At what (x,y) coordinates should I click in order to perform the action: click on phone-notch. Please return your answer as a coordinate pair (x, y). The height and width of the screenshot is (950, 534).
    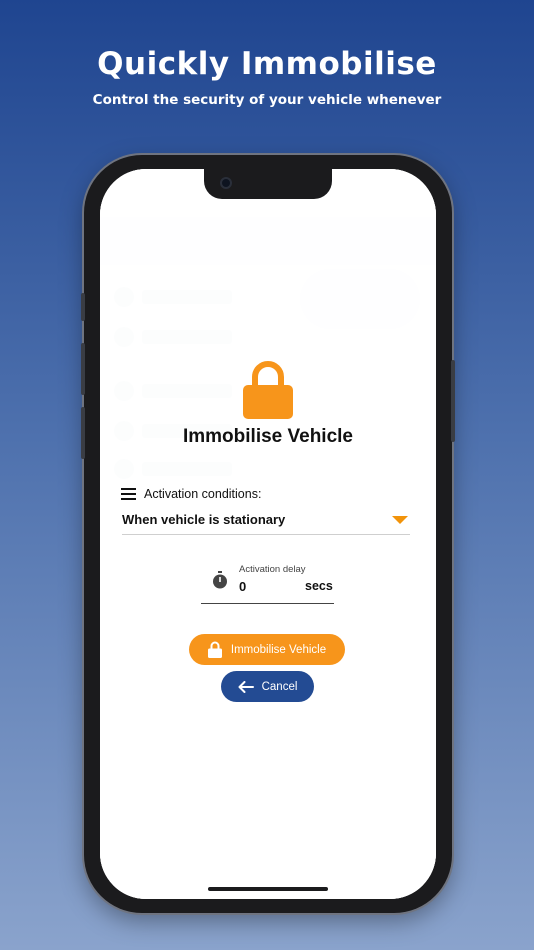
    Looking at the image, I should click on (268, 184).